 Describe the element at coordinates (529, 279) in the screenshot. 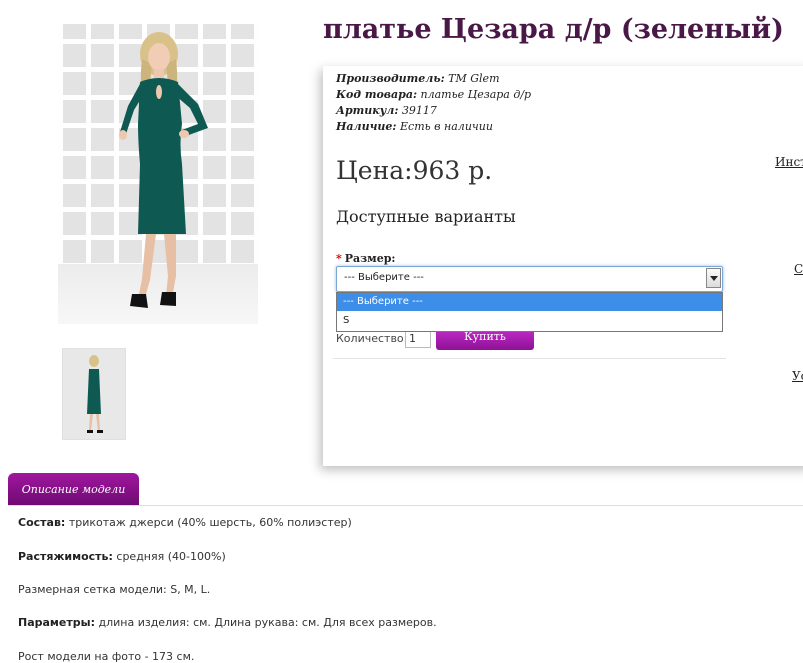

I see `size-select: --- Выберите ---` at that location.